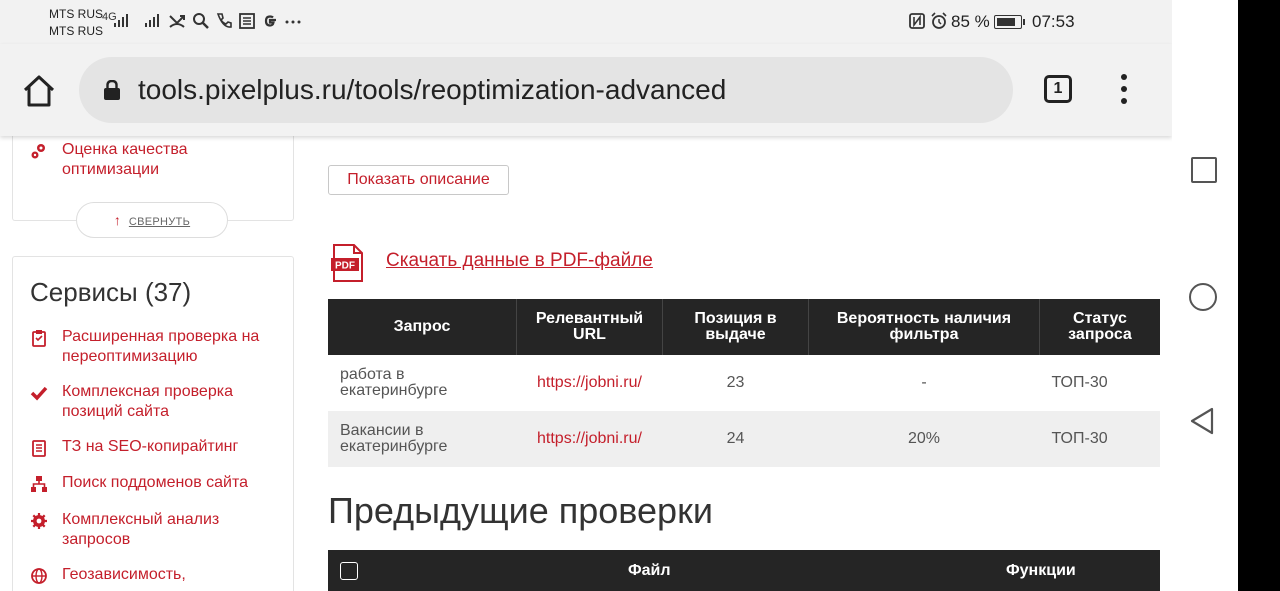 The height and width of the screenshot is (591, 1280). I want to click on position-cell: 23, so click(735, 382).